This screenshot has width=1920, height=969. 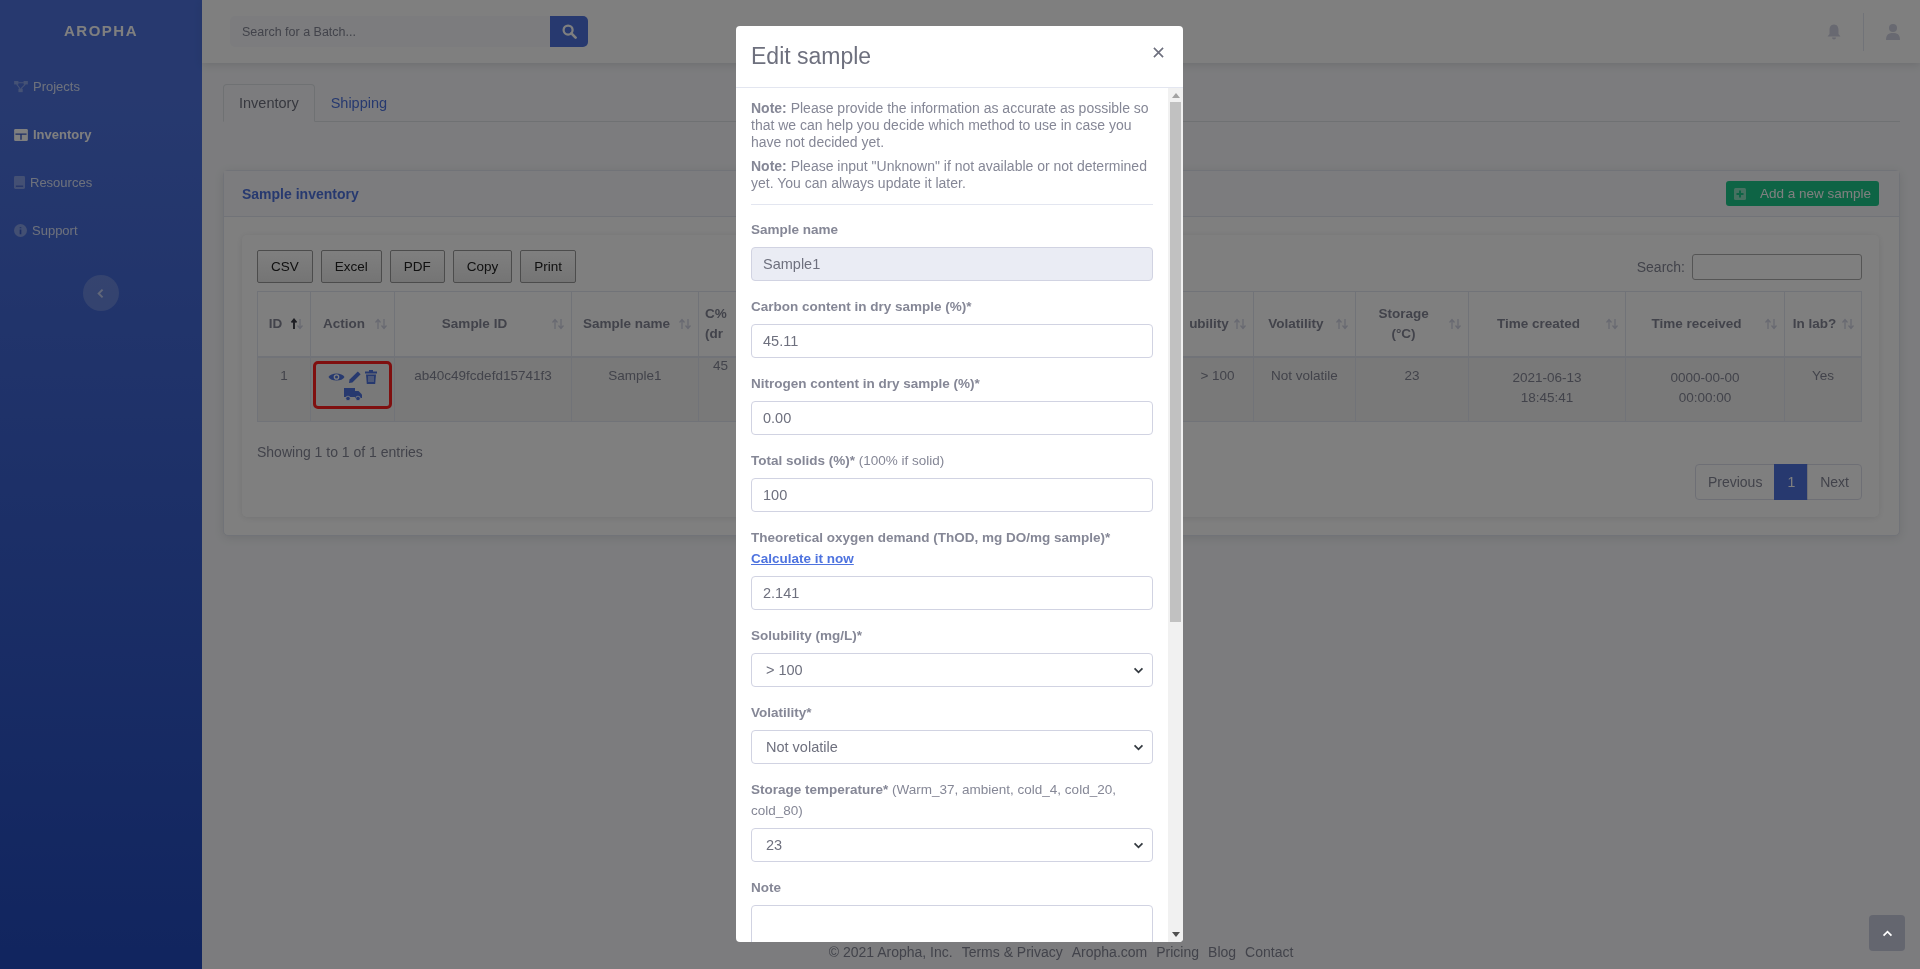 I want to click on sidebar-item: Projects, so click(x=101, y=86).